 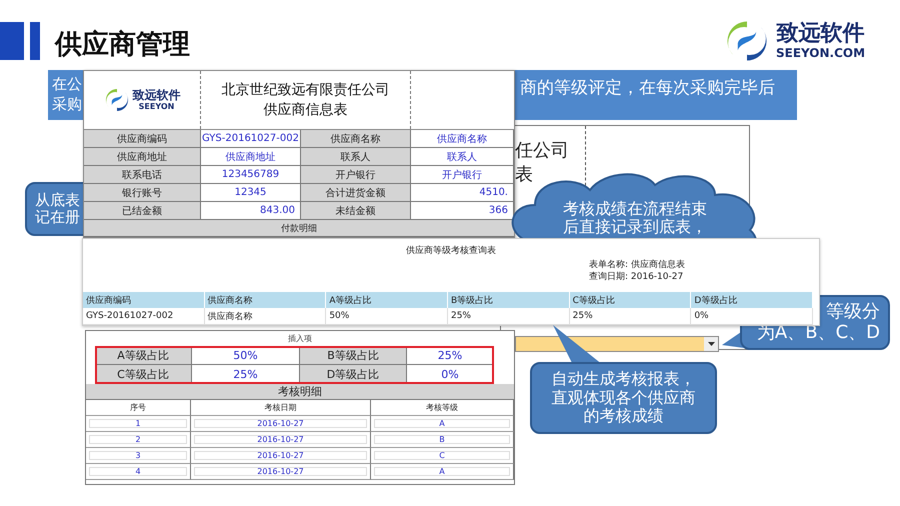 What do you see at coordinates (138, 424) in the screenshot?
I see `table-cell: 1` at bounding box center [138, 424].